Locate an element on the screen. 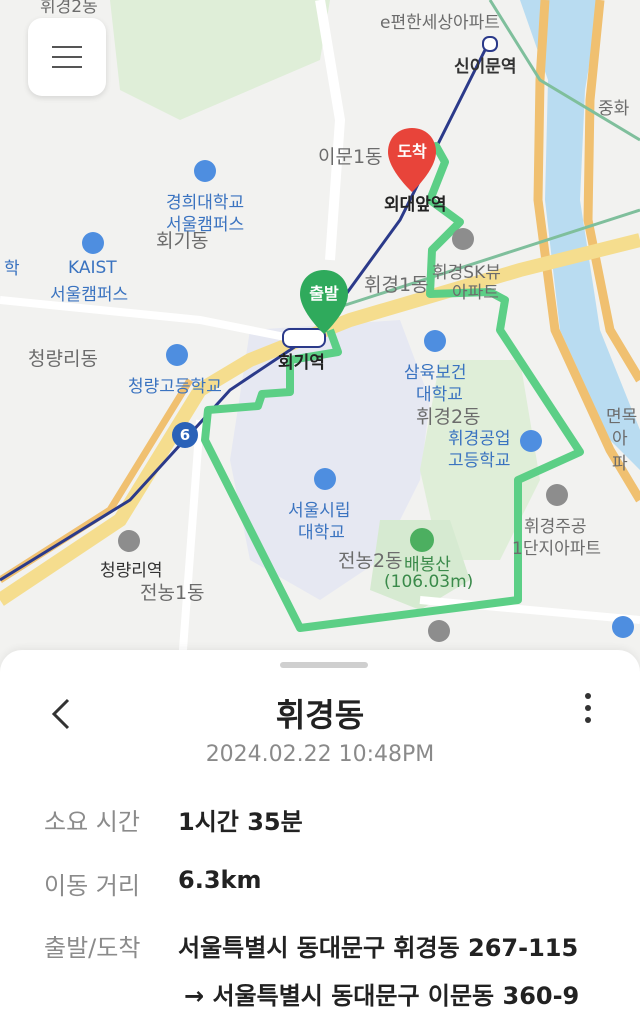 The height and width of the screenshot is (1026, 640). page-title: 휘경동 is located at coordinates (320, 715).